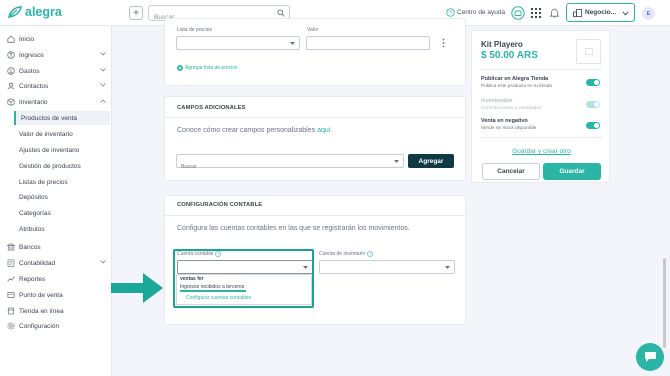  What do you see at coordinates (57, 71) in the screenshot?
I see `sidebar-item-gastos: Gastos` at bounding box center [57, 71].